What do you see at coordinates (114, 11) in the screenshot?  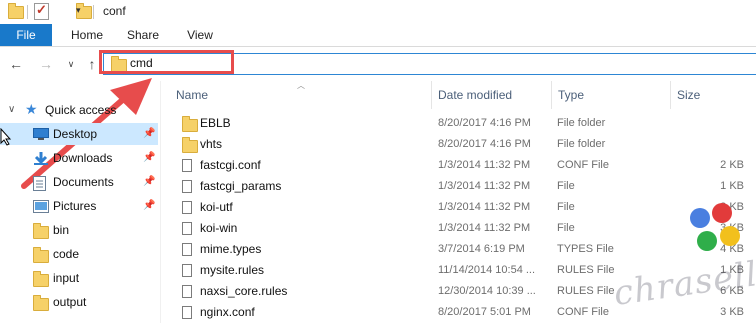 I see `window-title: conf` at bounding box center [114, 11].